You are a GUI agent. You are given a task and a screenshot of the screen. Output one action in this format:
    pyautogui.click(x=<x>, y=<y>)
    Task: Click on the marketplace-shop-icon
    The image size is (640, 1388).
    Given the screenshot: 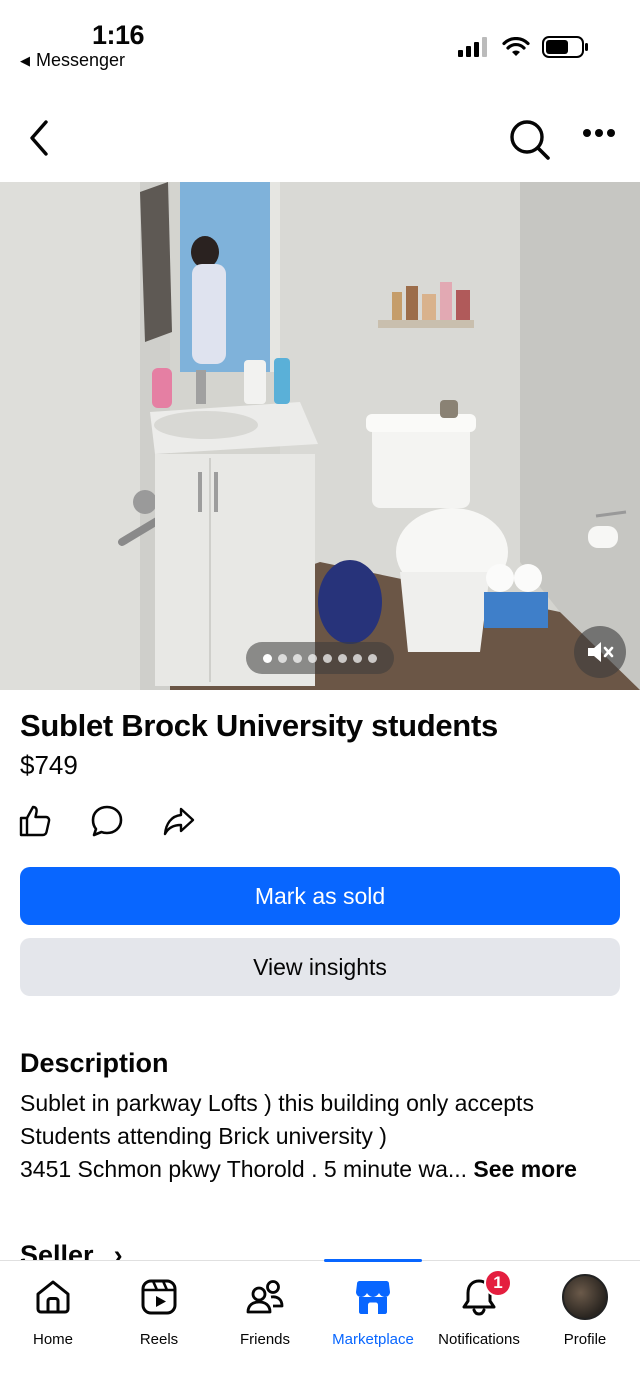 What is the action you would take?
    pyautogui.click(x=373, y=1297)
    